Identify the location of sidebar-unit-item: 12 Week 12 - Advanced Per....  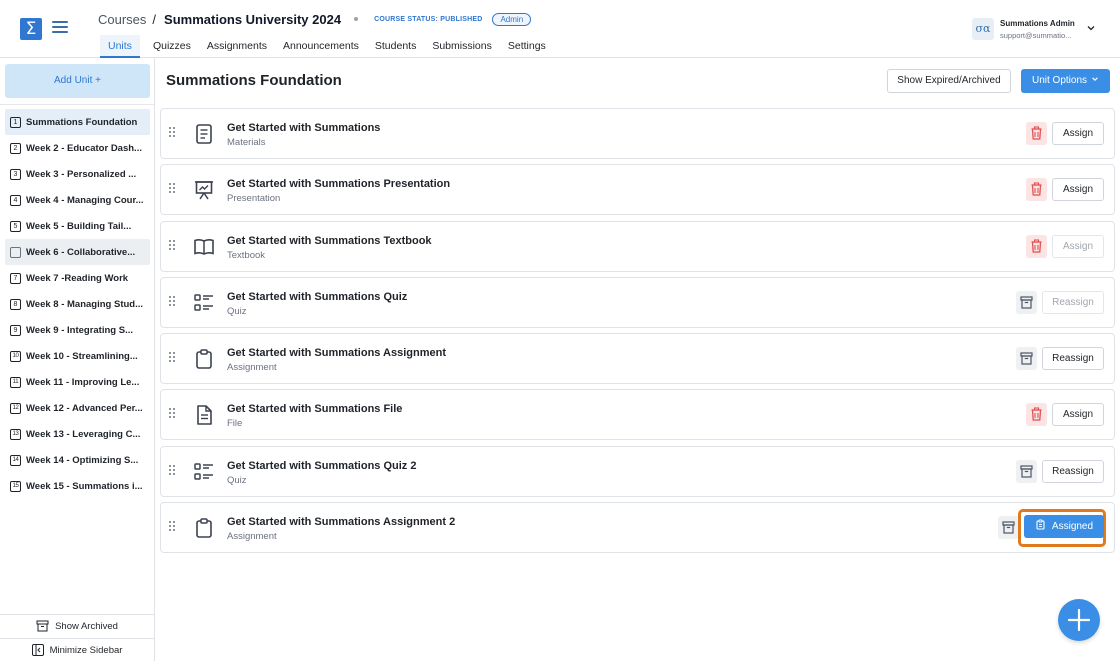
(77, 408).